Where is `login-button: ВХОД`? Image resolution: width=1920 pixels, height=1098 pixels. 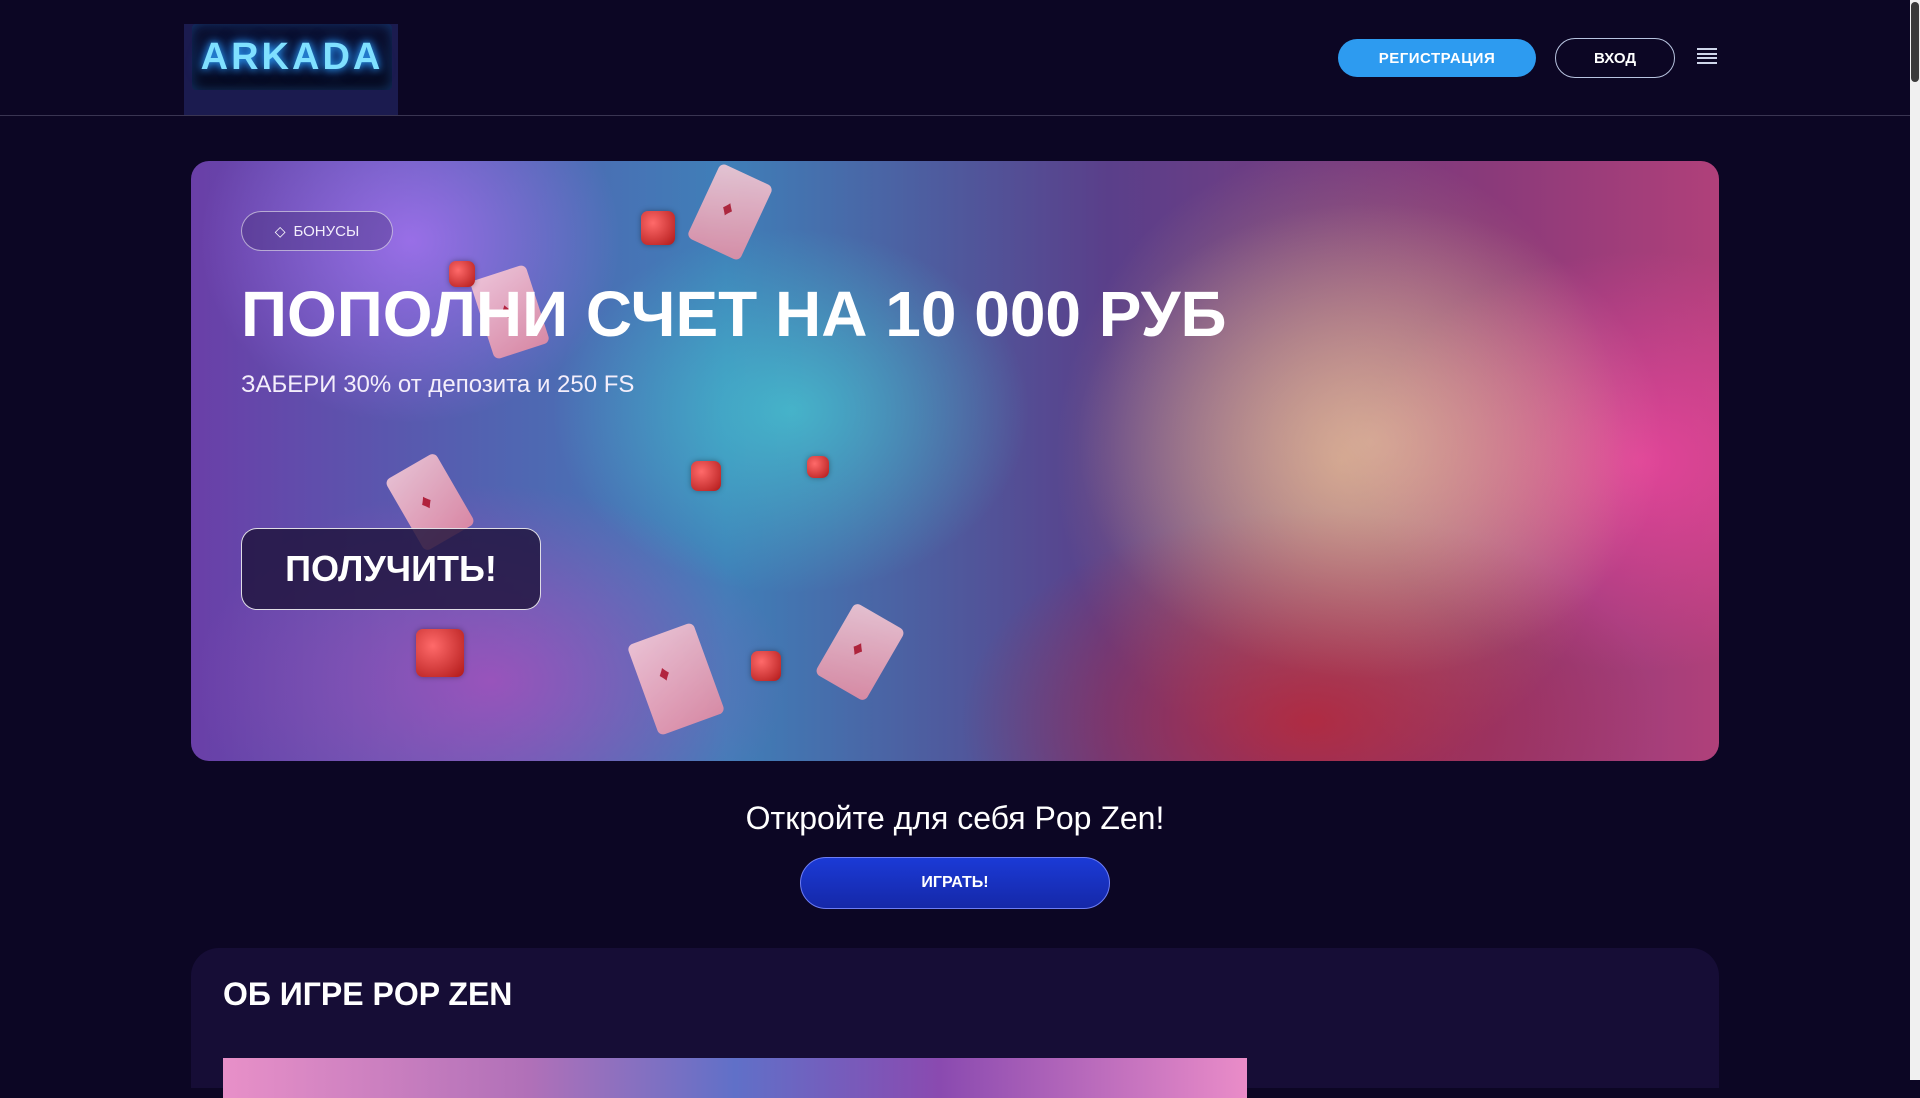
login-button: ВХОД is located at coordinates (1615, 58).